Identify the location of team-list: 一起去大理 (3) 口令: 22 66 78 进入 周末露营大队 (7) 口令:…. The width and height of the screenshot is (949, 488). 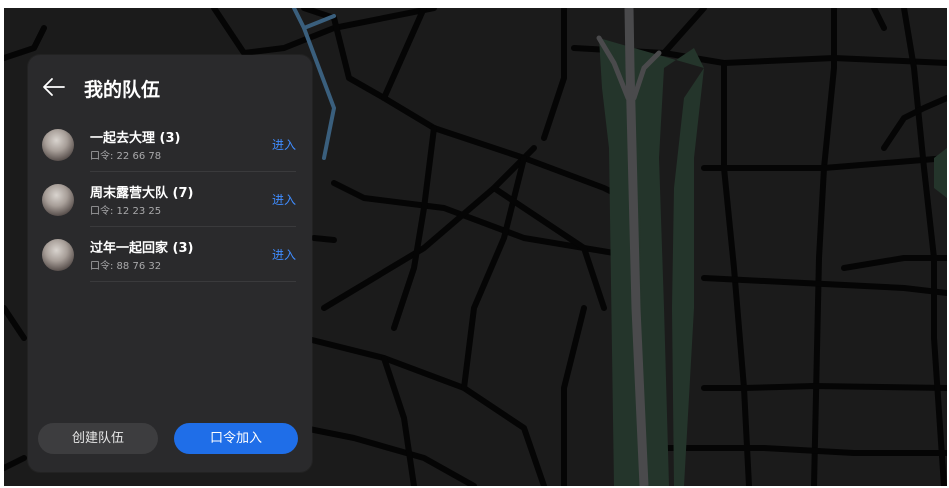
(170, 199).